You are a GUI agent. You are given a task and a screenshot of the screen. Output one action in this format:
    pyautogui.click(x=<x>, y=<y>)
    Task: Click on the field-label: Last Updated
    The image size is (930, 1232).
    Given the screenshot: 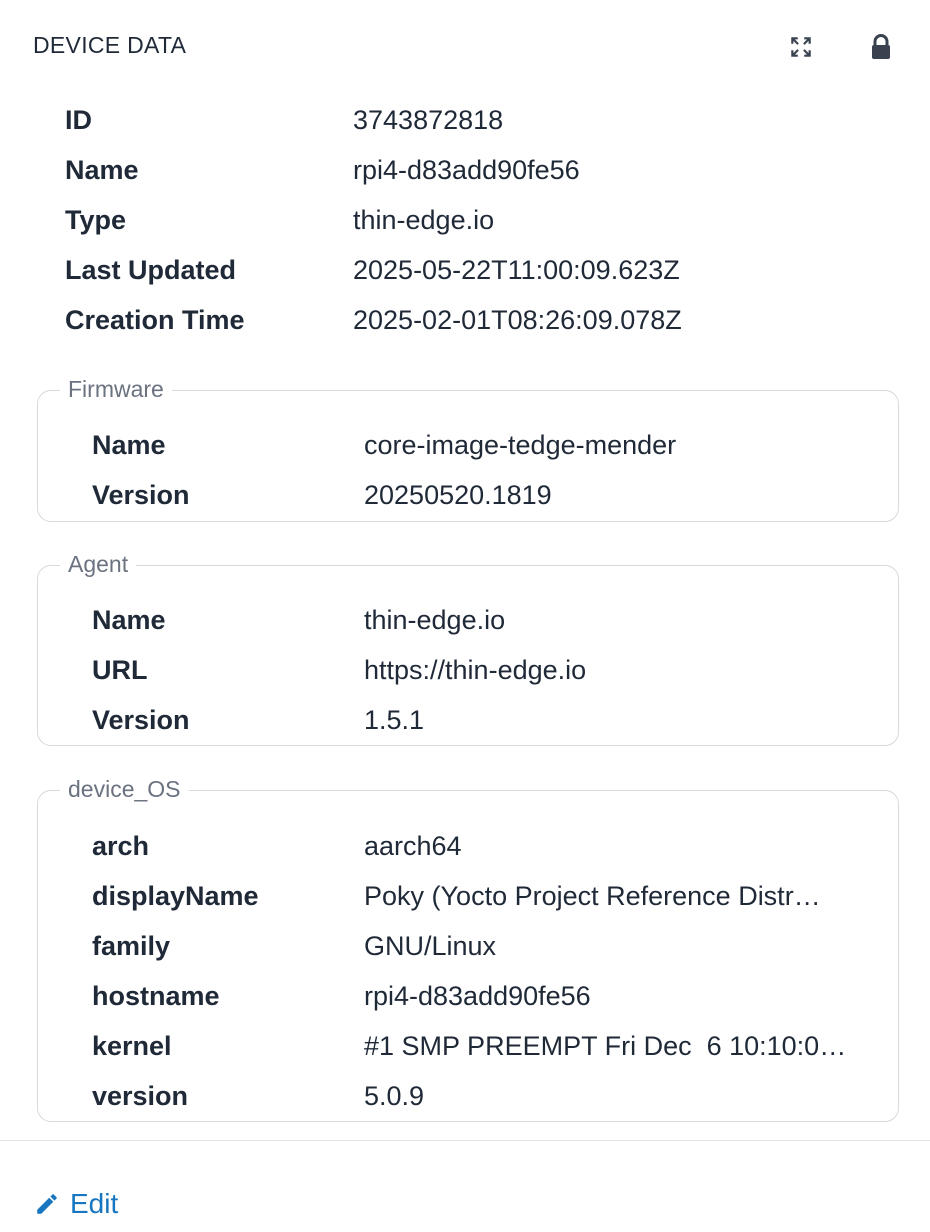 What is the action you would take?
    pyautogui.click(x=151, y=270)
    